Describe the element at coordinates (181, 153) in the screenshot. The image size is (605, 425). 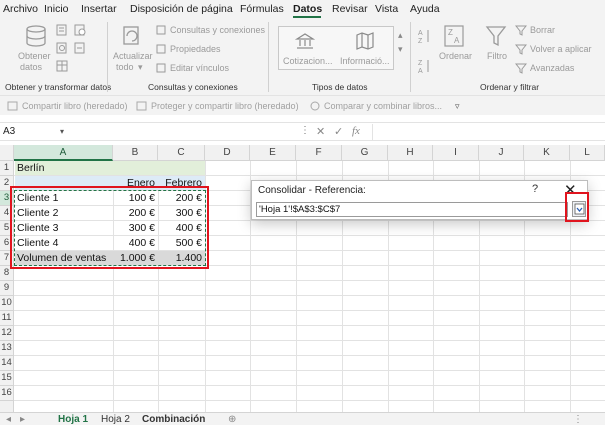
I see `column-header-c: C` at that location.